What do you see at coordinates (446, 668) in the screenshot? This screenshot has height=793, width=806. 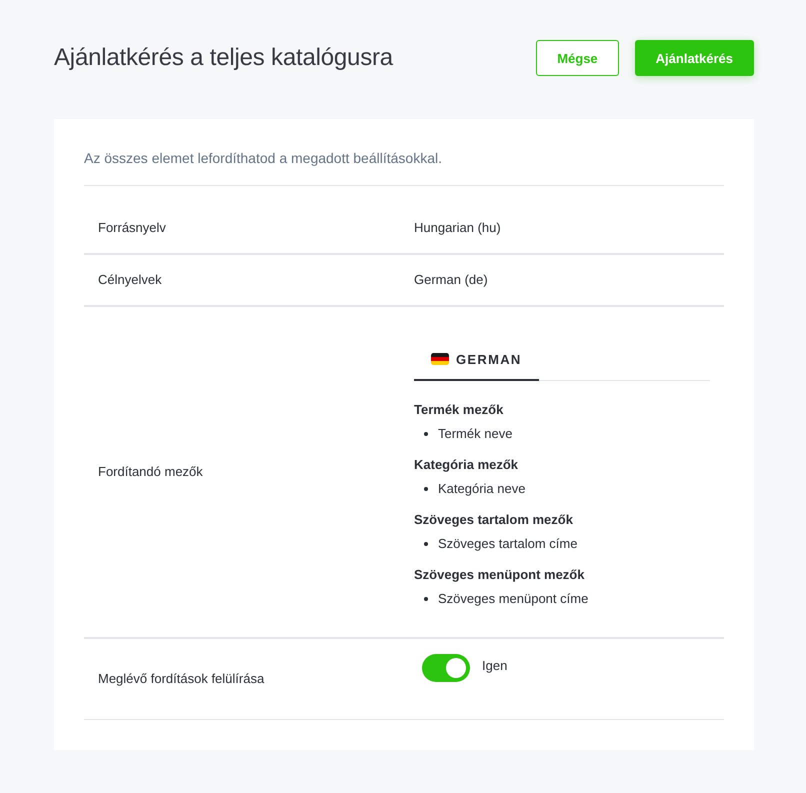 I see `toggle-switch` at bounding box center [446, 668].